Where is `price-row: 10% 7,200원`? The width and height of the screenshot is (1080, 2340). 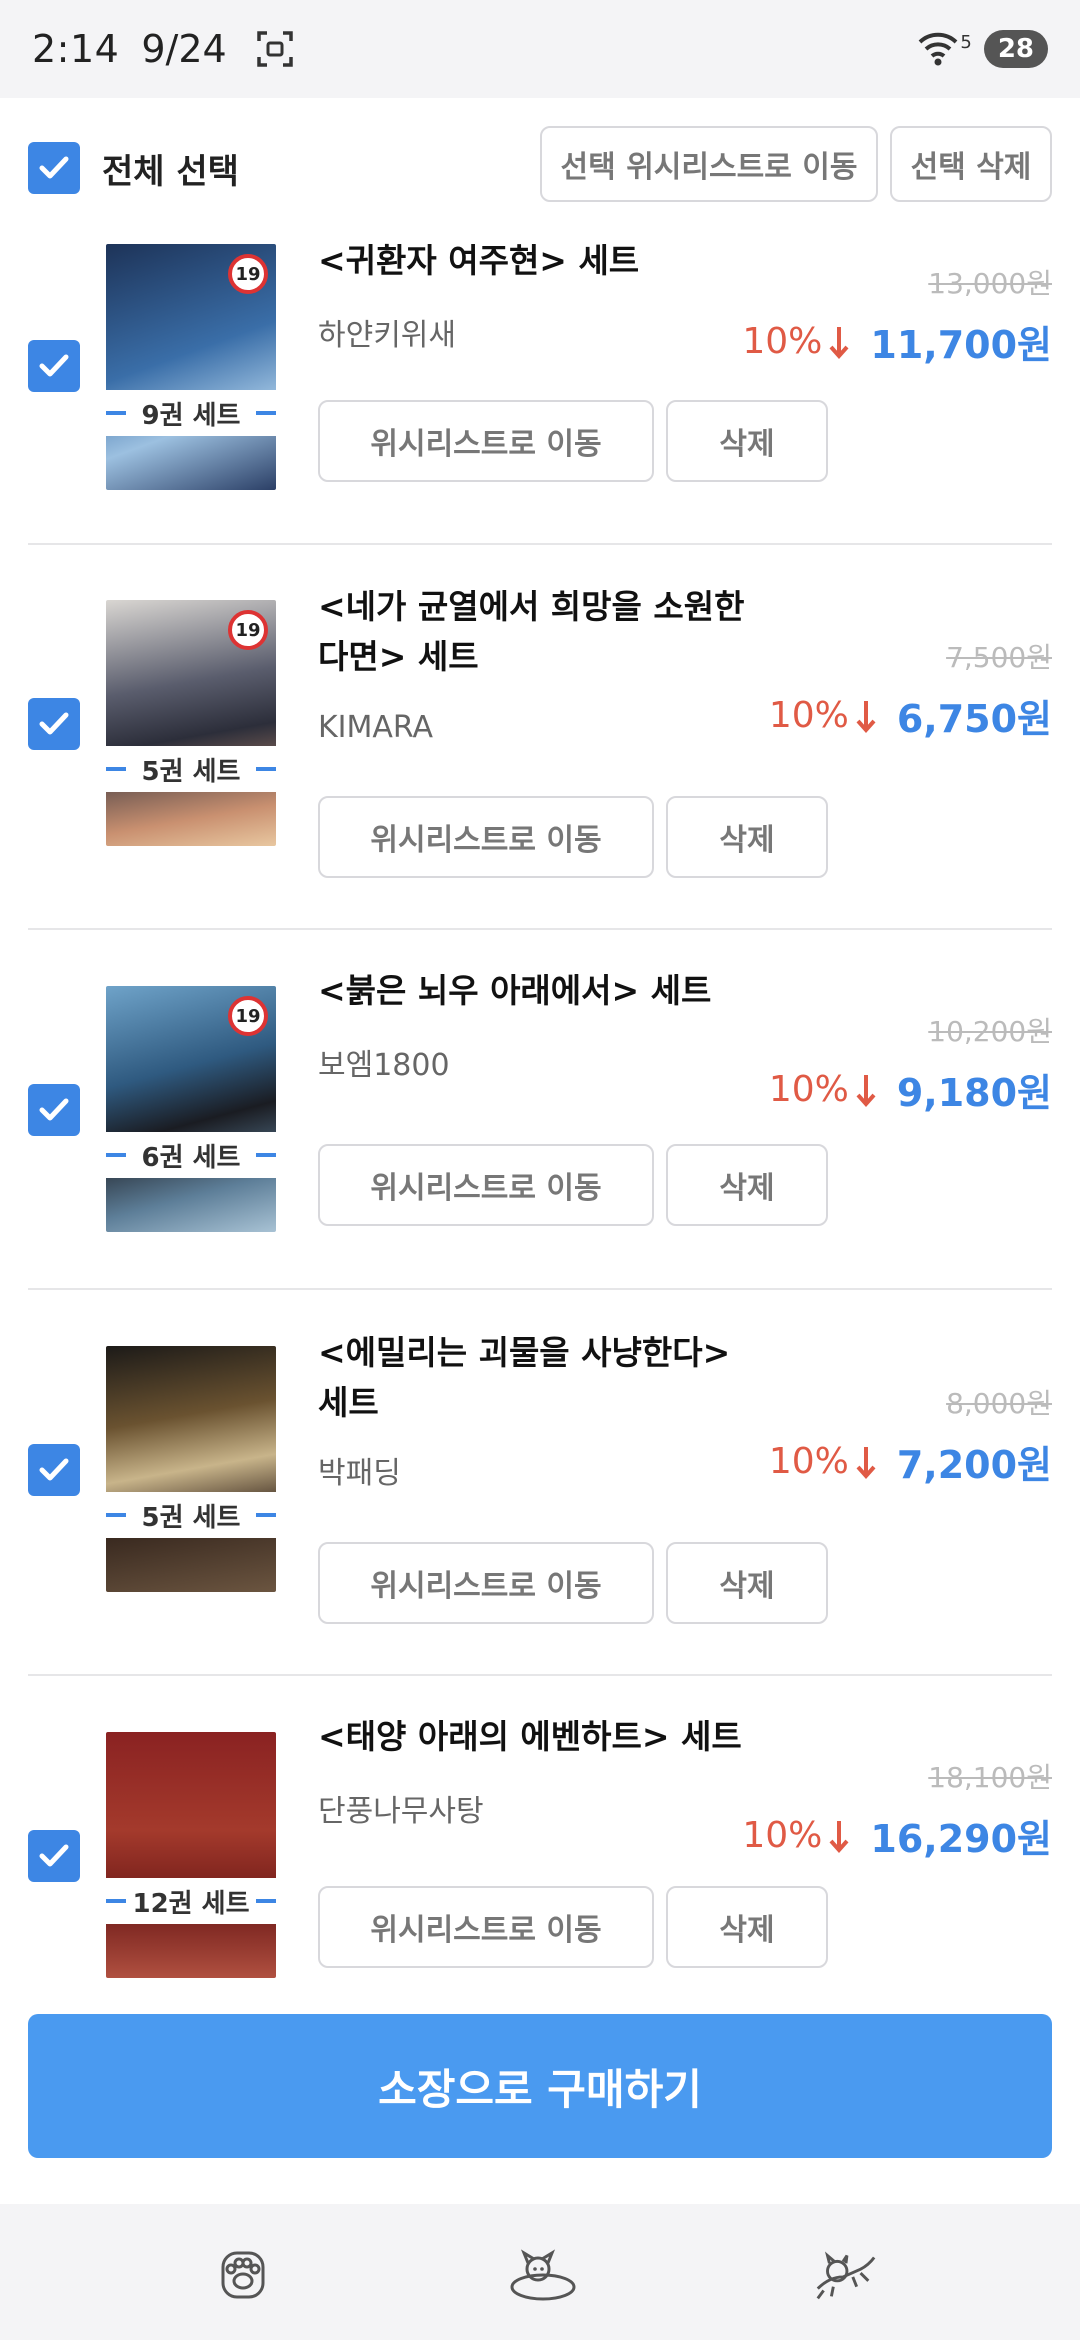
price-row: 10% 7,200원 is located at coordinates (910, 1461).